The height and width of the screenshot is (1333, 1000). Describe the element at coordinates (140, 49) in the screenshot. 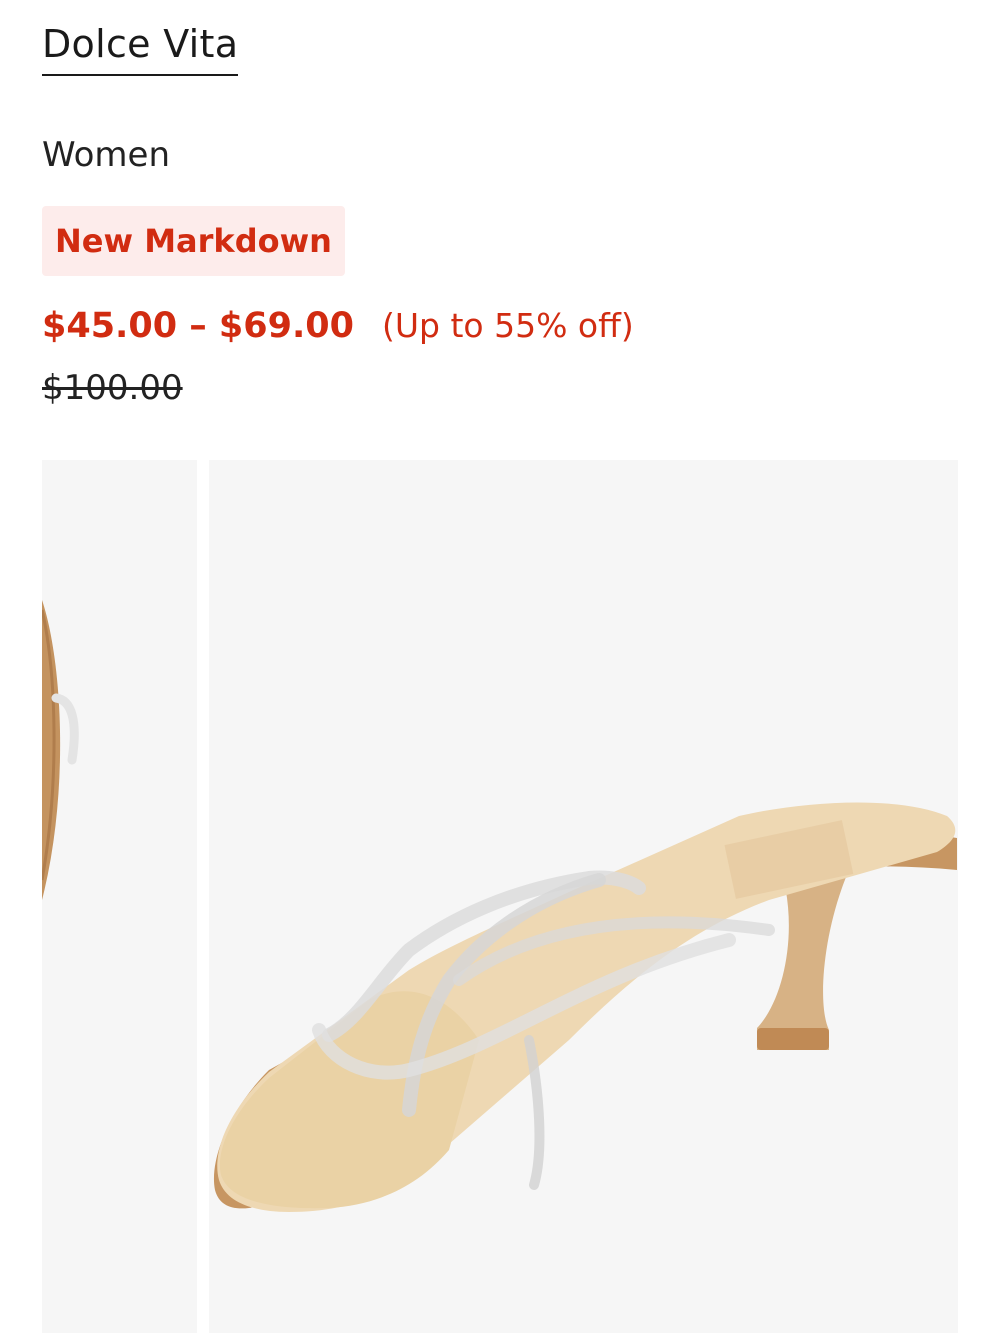

I see `brand-link: Dolce Vita` at that location.